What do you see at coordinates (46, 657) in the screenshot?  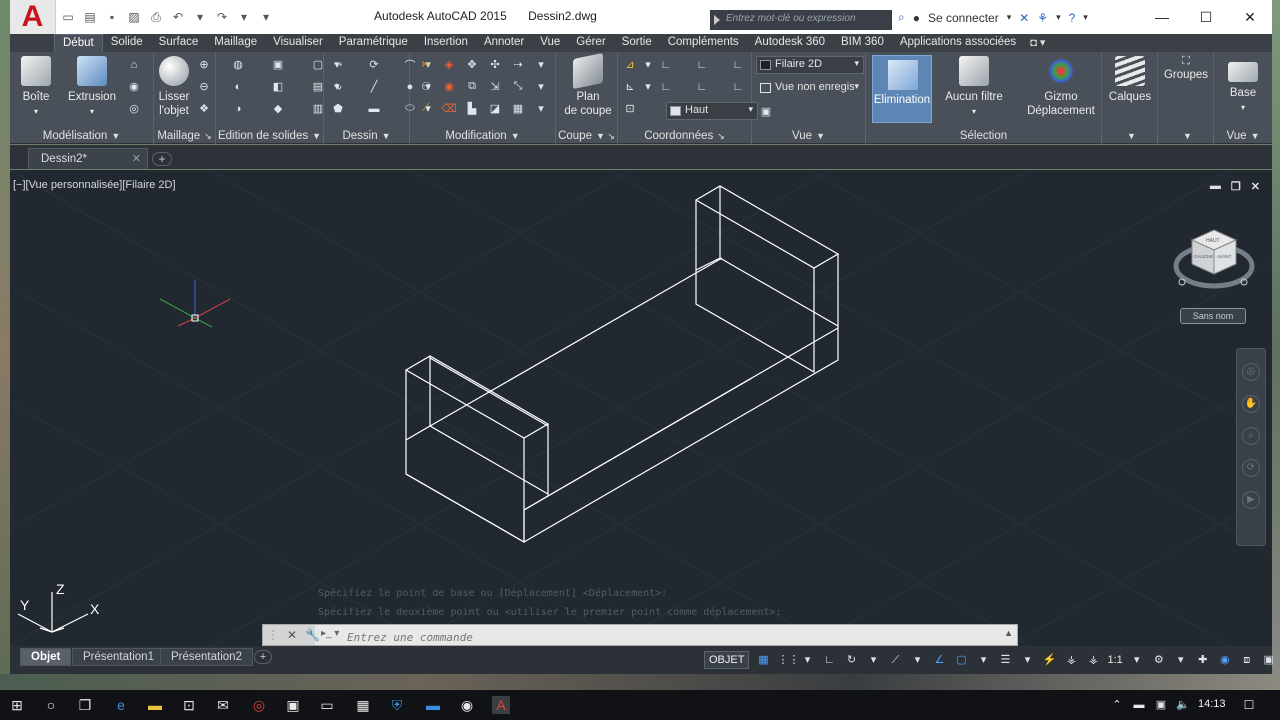 I see `layout-tab-objet: Objet` at bounding box center [46, 657].